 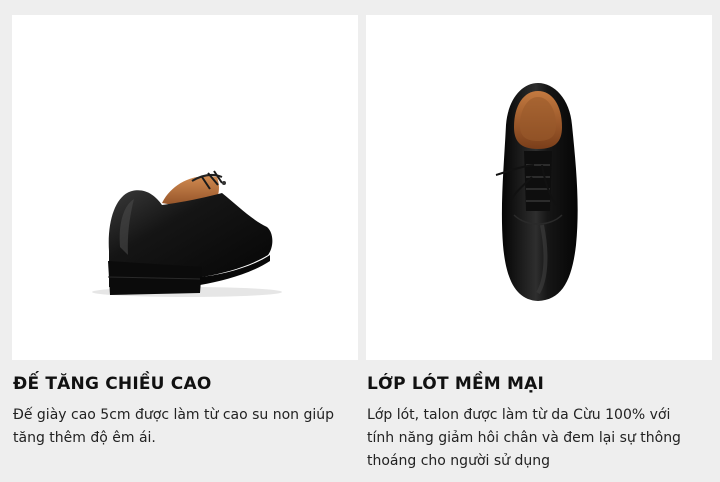 What do you see at coordinates (536, 192) in the screenshot?
I see `shoe-top-view-icon` at bounding box center [536, 192].